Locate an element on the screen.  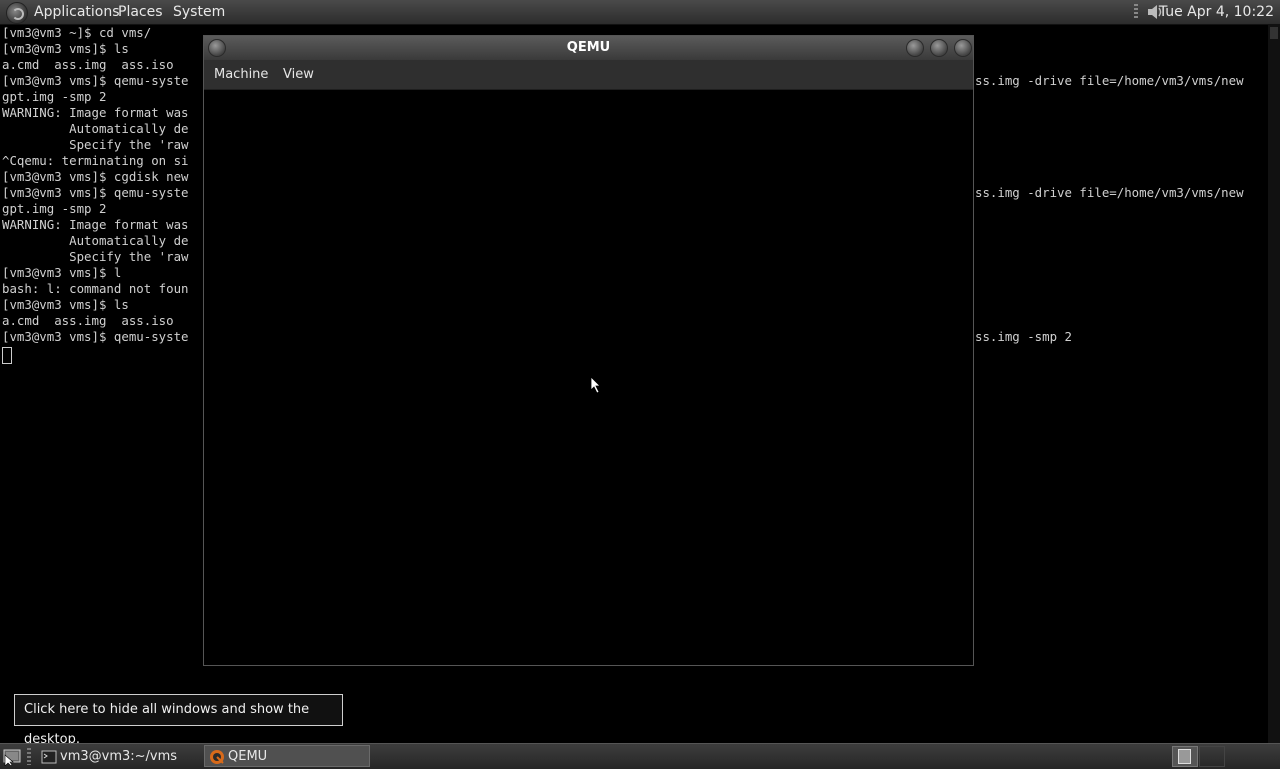
close-button is located at coordinates (963, 48).